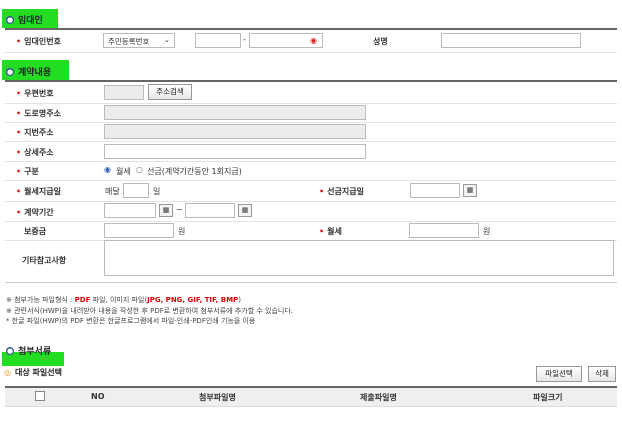 The image size is (622, 422). I want to click on payday-prefix: 매달, so click(112, 191).